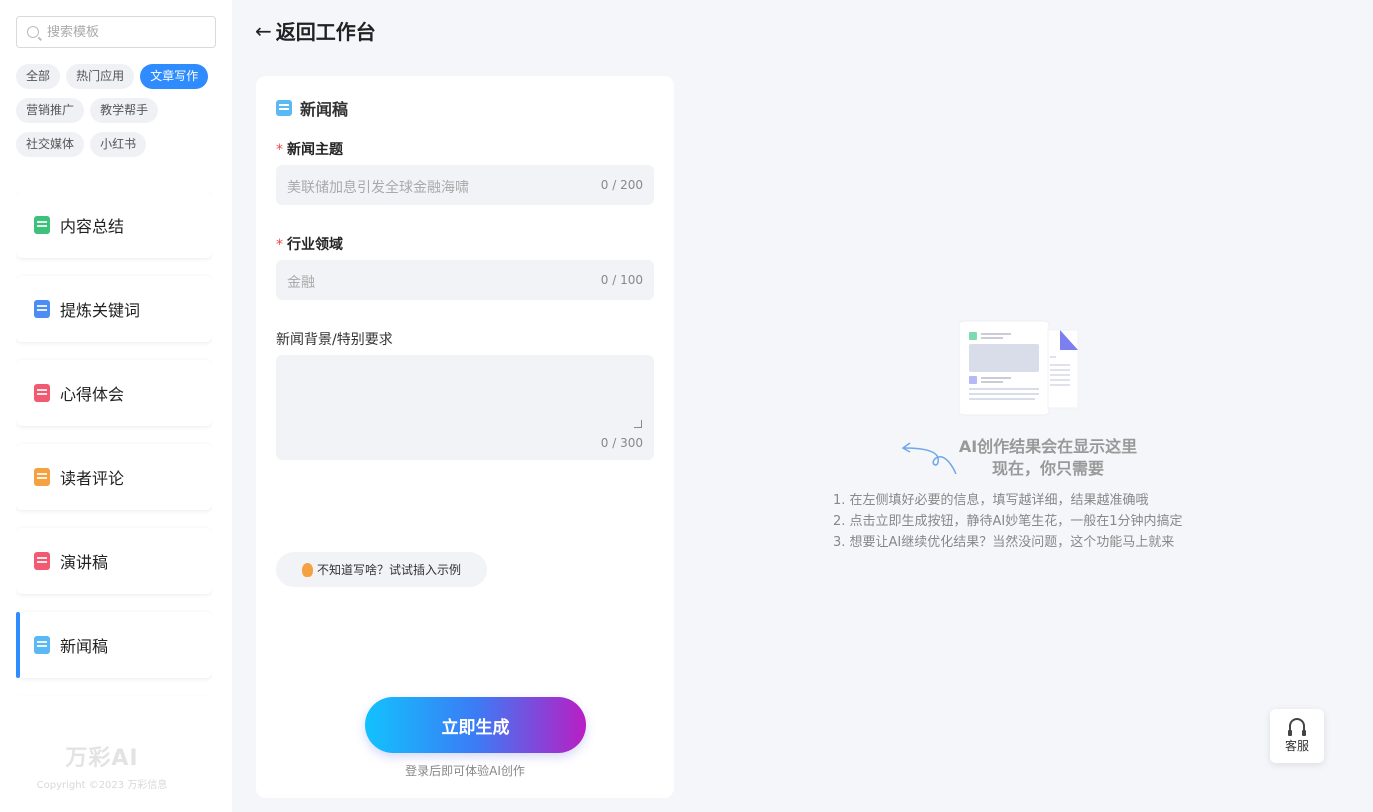  What do you see at coordinates (1047, 468) in the screenshot?
I see `result-title-line2: 现在，你只需要` at bounding box center [1047, 468].